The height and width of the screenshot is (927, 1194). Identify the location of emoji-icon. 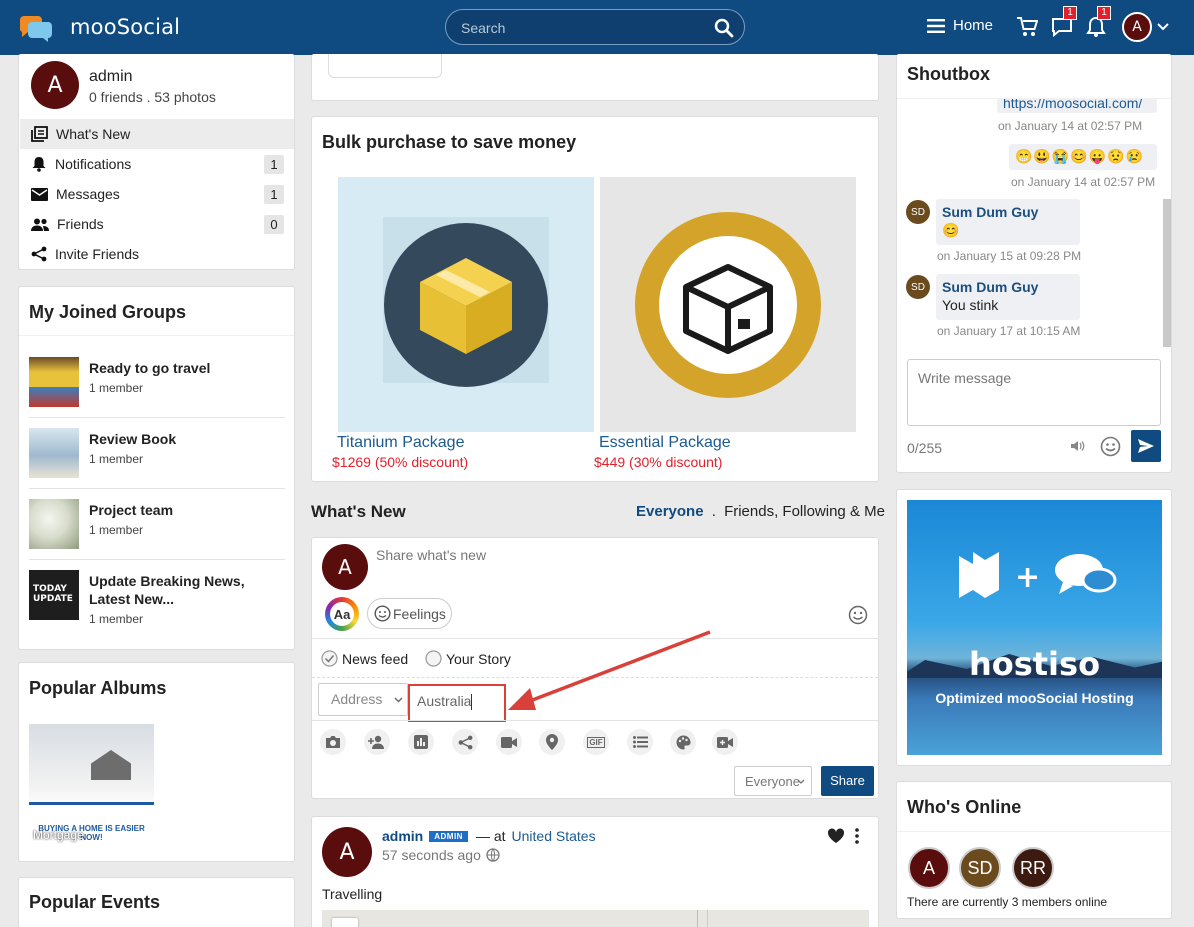
(1110, 446).